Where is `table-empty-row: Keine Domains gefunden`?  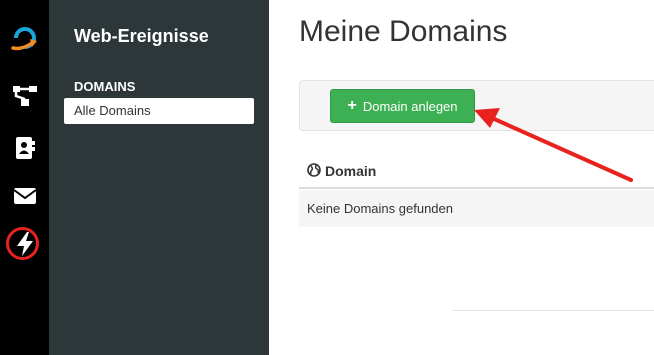
table-empty-row: Keine Domains gefunden is located at coordinates (476, 208).